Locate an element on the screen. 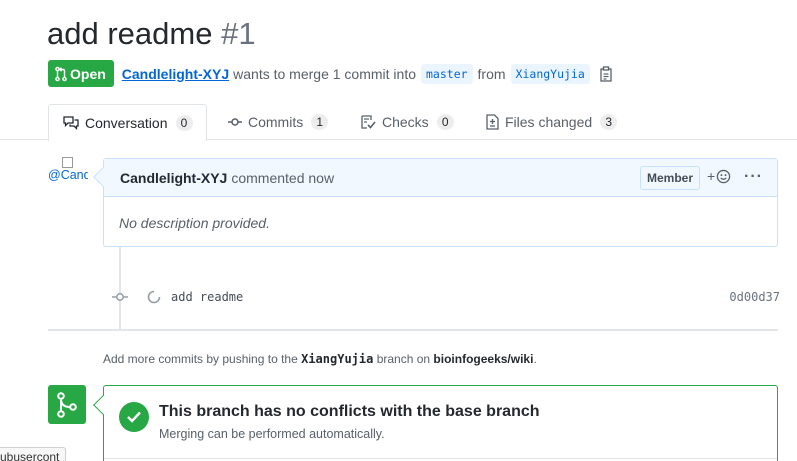  tab-conversation: Conversation 0 is located at coordinates (127, 122).